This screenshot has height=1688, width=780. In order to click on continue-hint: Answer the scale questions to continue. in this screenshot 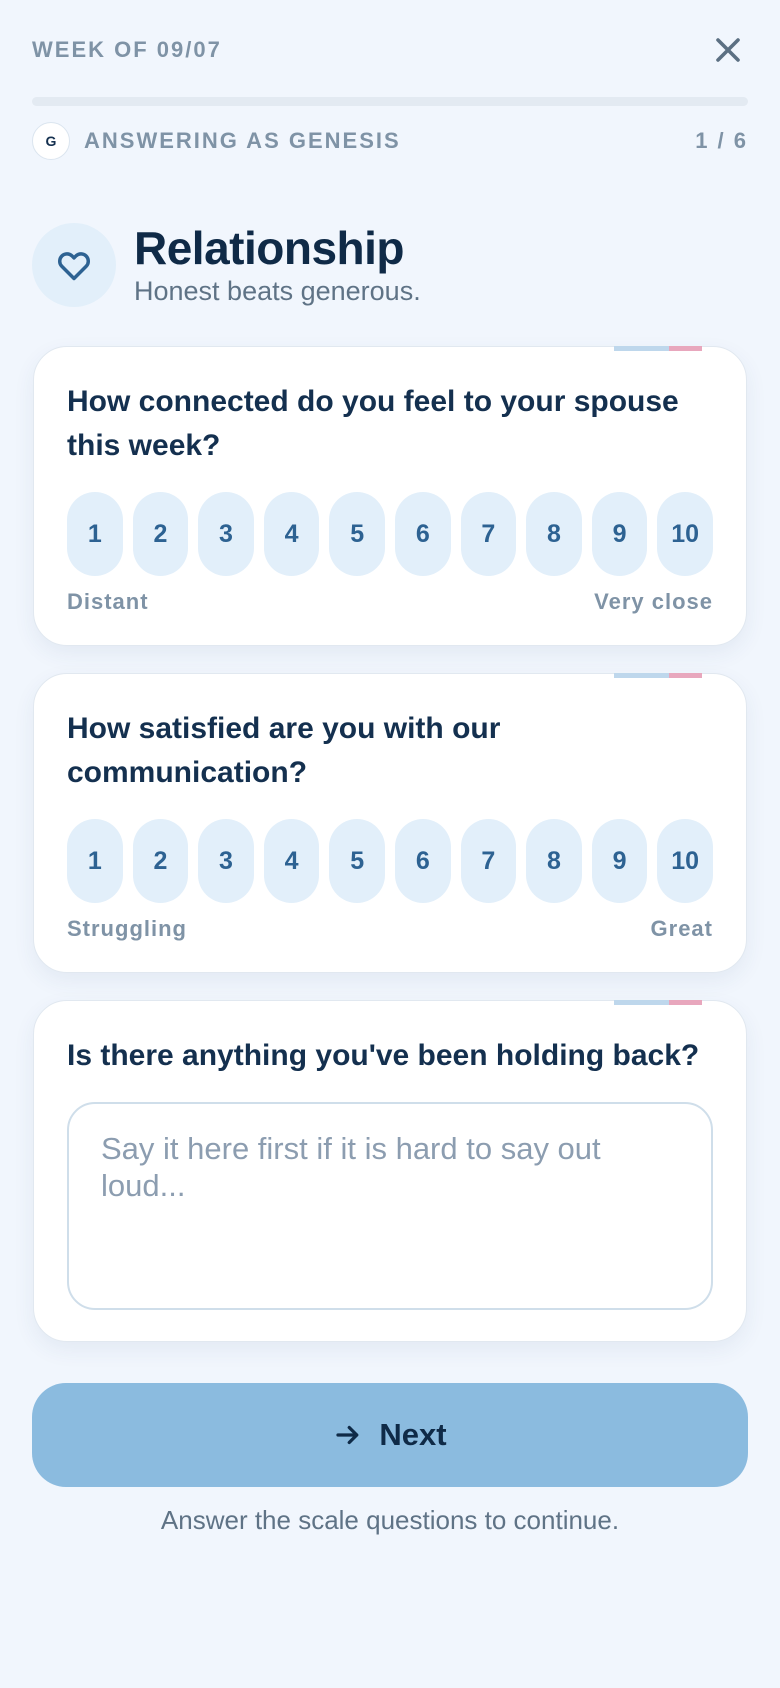, I will do `click(390, 1520)`.